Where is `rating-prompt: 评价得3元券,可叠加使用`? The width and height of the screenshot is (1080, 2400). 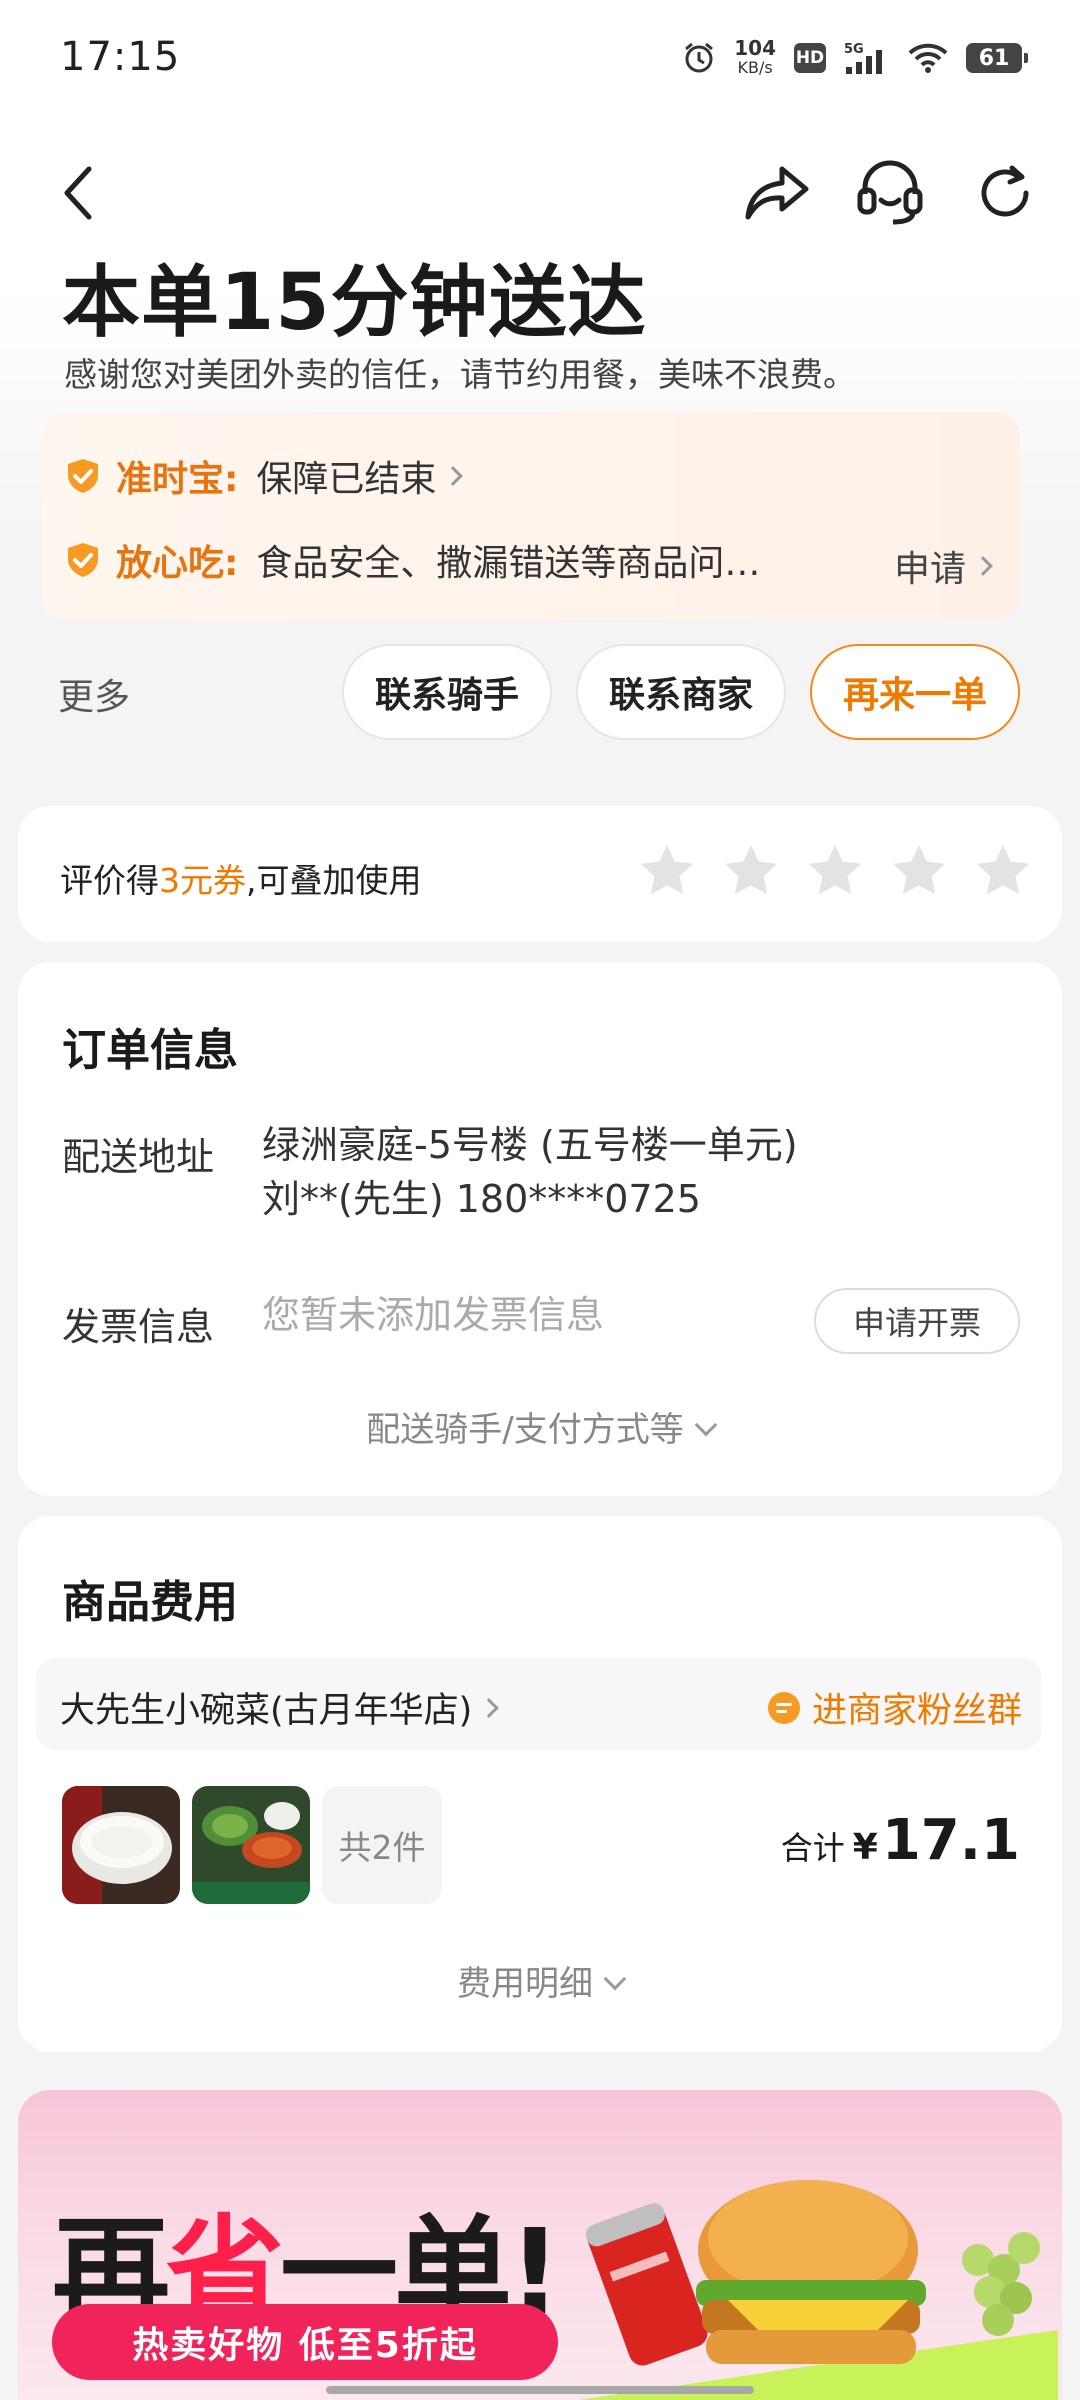 rating-prompt: 评价得3元券,可叠加使用 is located at coordinates (241, 880).